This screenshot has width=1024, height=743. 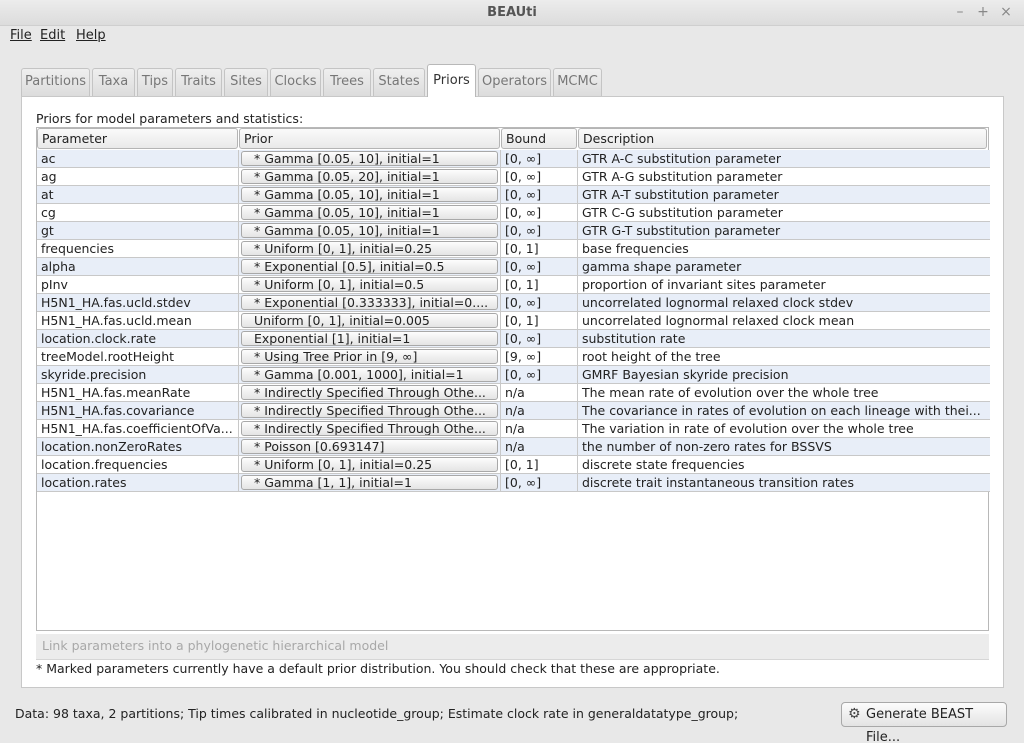 I want to click on prior-button: * Poisson [0.693147], so click(x=369, y=446).